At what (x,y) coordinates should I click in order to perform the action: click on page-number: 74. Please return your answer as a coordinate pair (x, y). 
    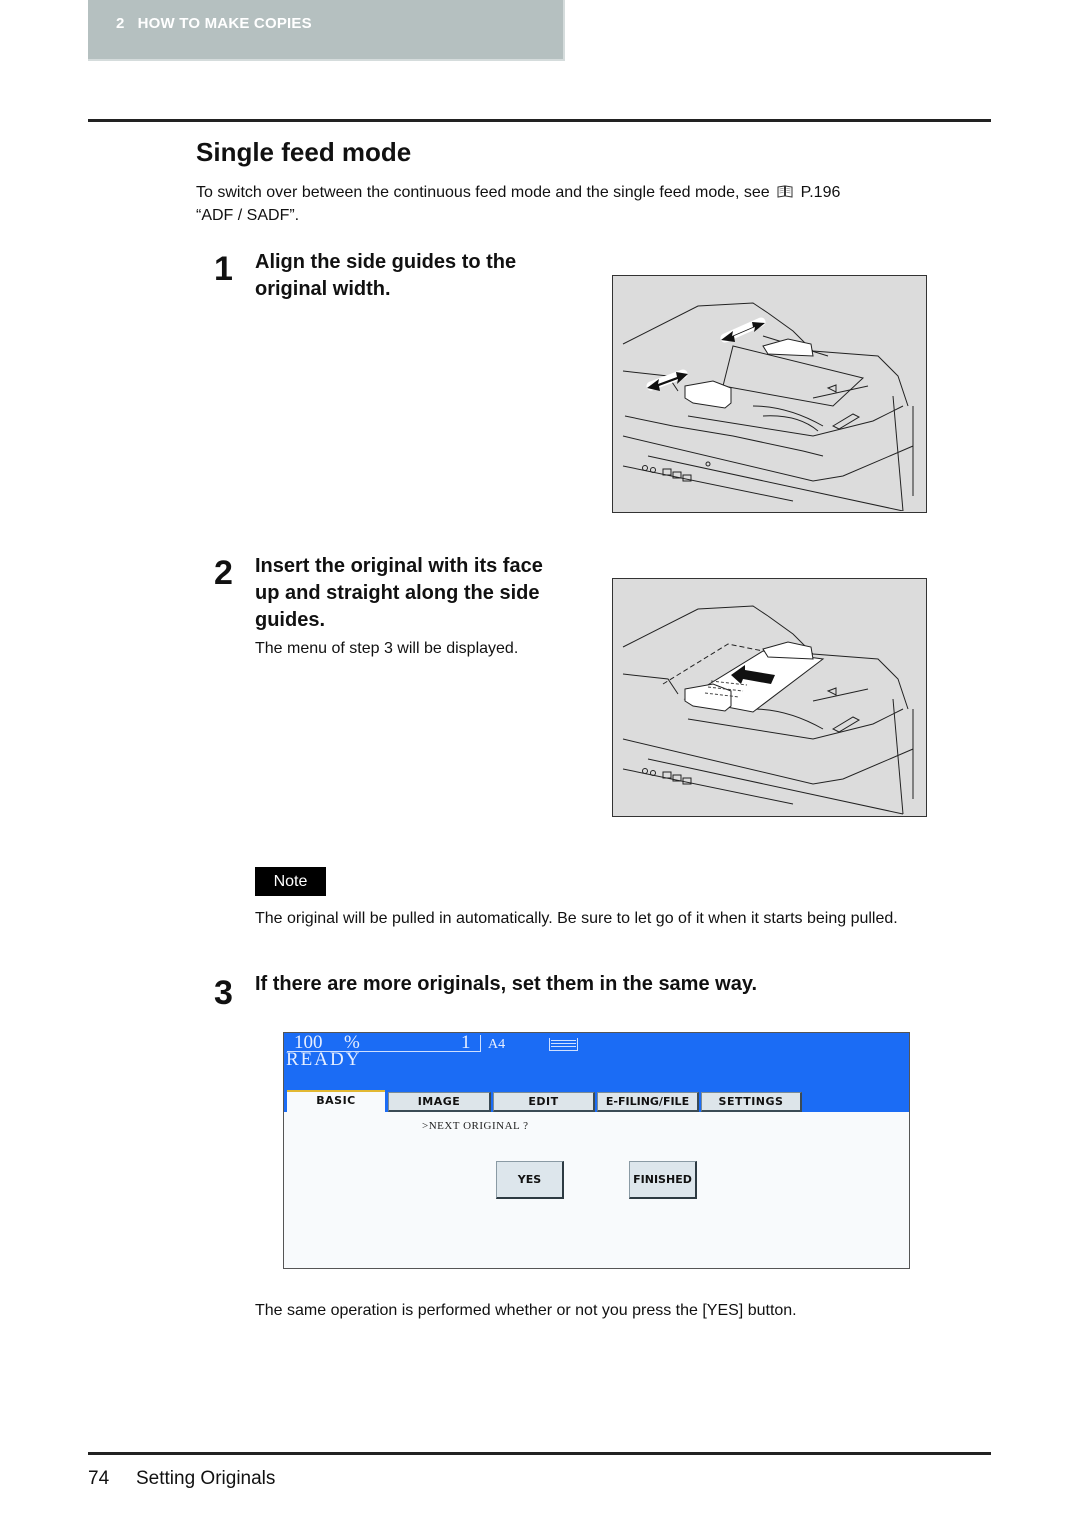
    Looking at the image, I should click on (99, 1478).